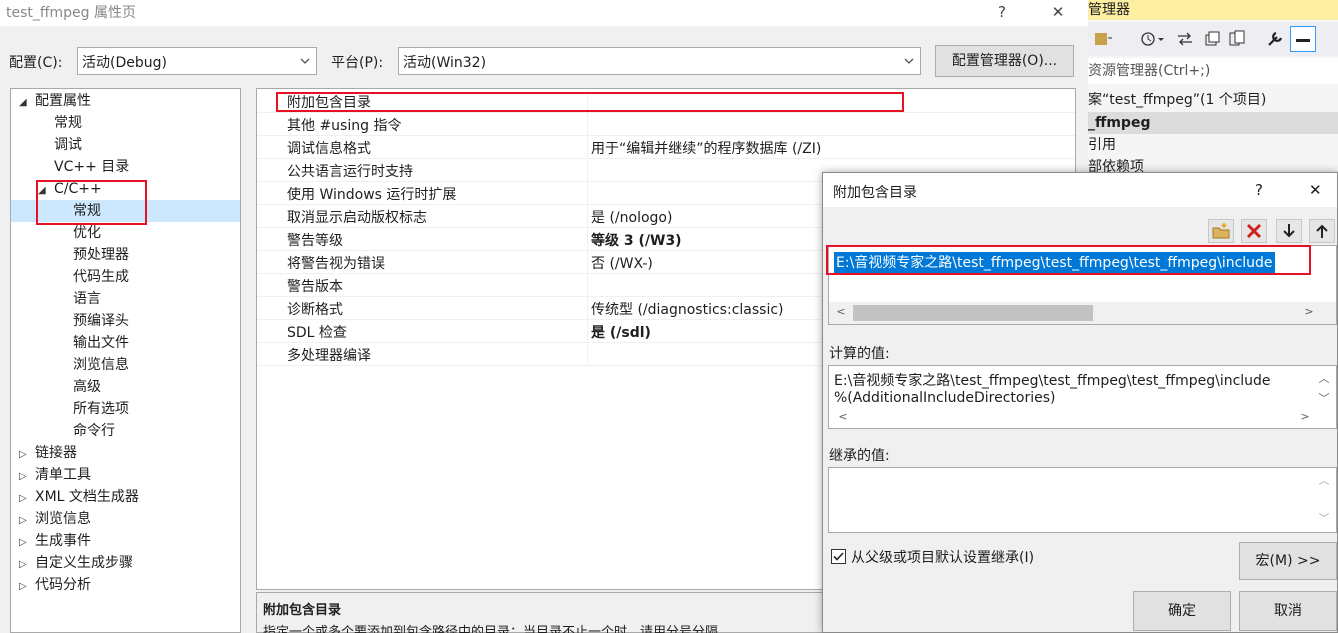  I want to click on property-name: 取消显示启动版权标志, so click(357, 218).